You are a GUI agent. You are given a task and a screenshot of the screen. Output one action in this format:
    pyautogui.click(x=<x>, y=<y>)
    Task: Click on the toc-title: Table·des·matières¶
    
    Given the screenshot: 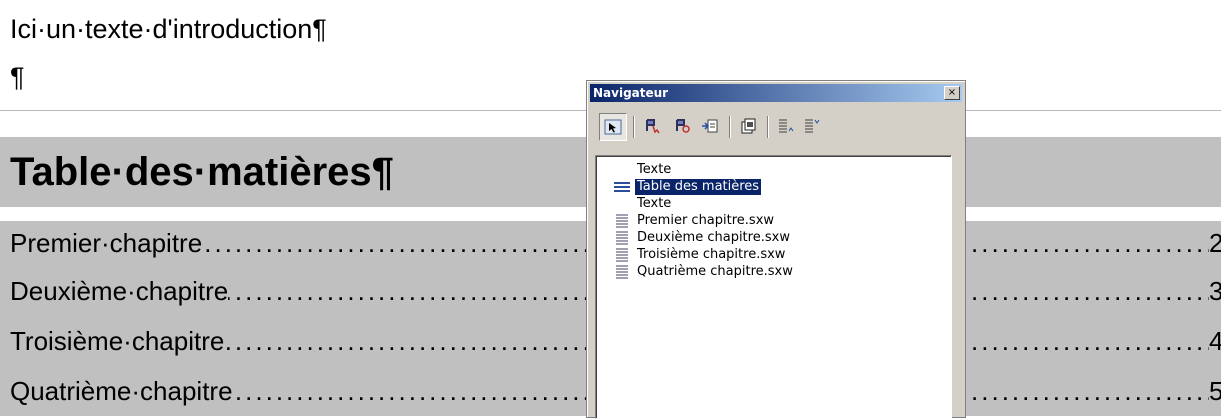 What is the action you would take?
    pyautogui.click(x=202, y=172)
    